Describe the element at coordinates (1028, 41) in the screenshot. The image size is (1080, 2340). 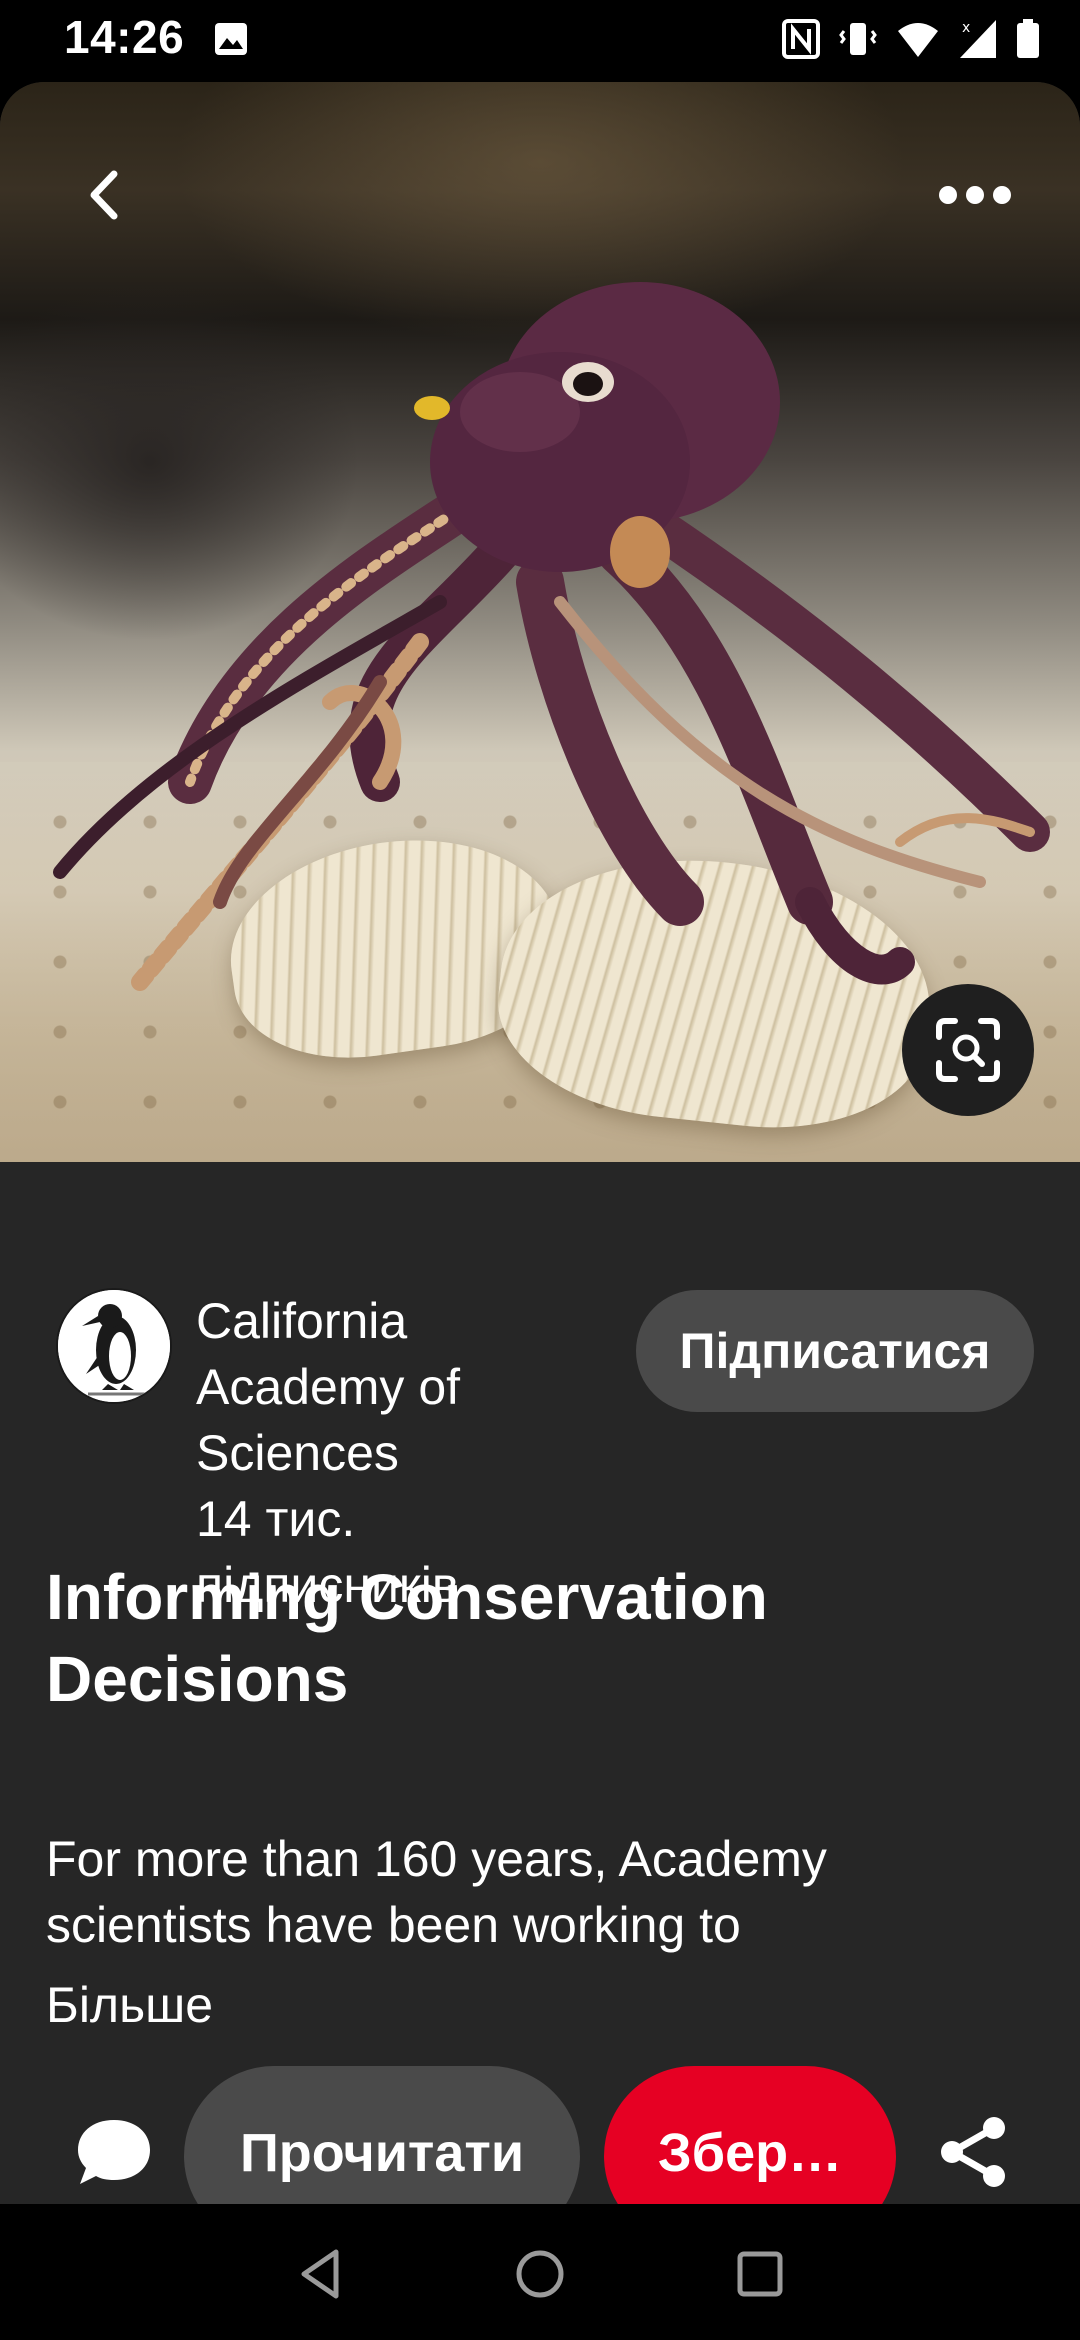
I see `battery-icon` at that location.